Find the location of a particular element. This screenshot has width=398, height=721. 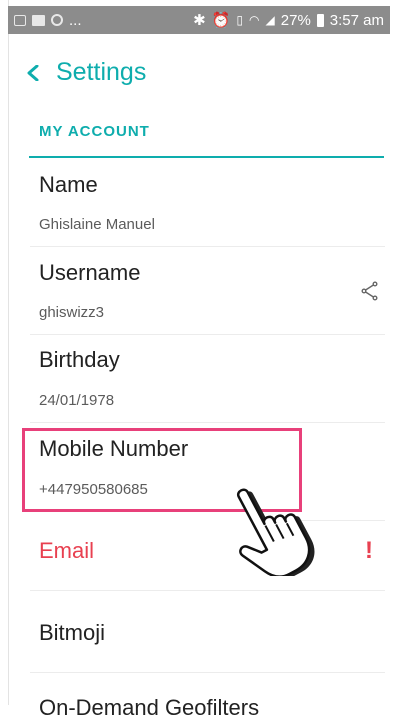

status-bar-right: ✱ ⏰ ▯ ◠ ◢ 27% 3:57 am is located at coordinates (288, 20).